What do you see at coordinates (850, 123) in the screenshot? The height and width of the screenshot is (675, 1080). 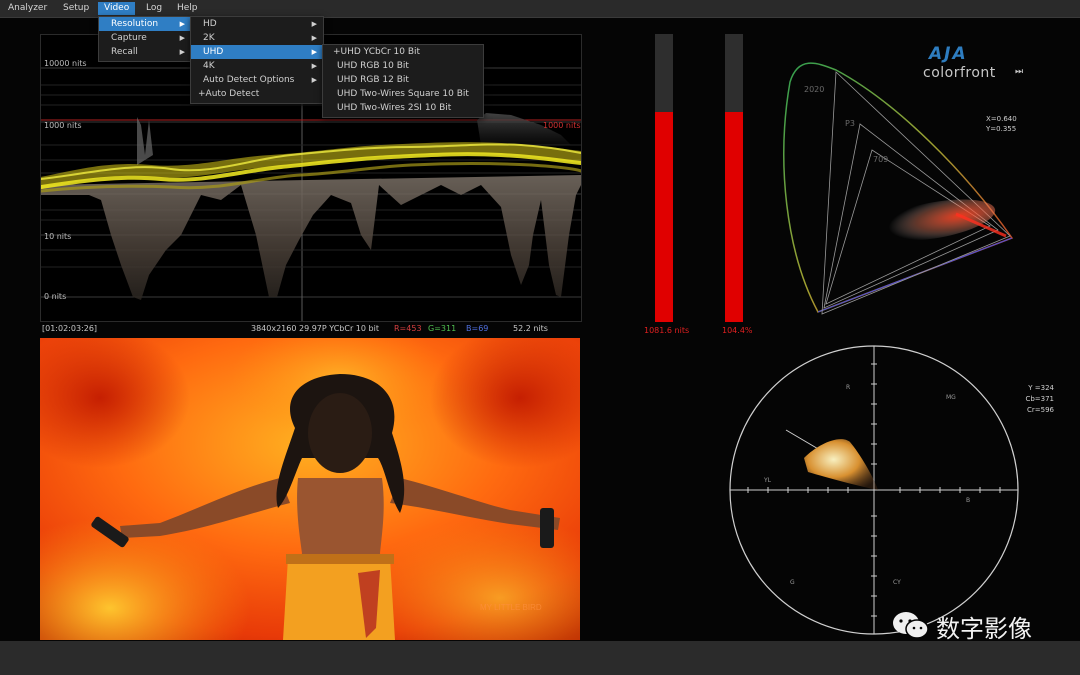 I see `gamut-label-p3: P3` at bounding box center [850, 123].